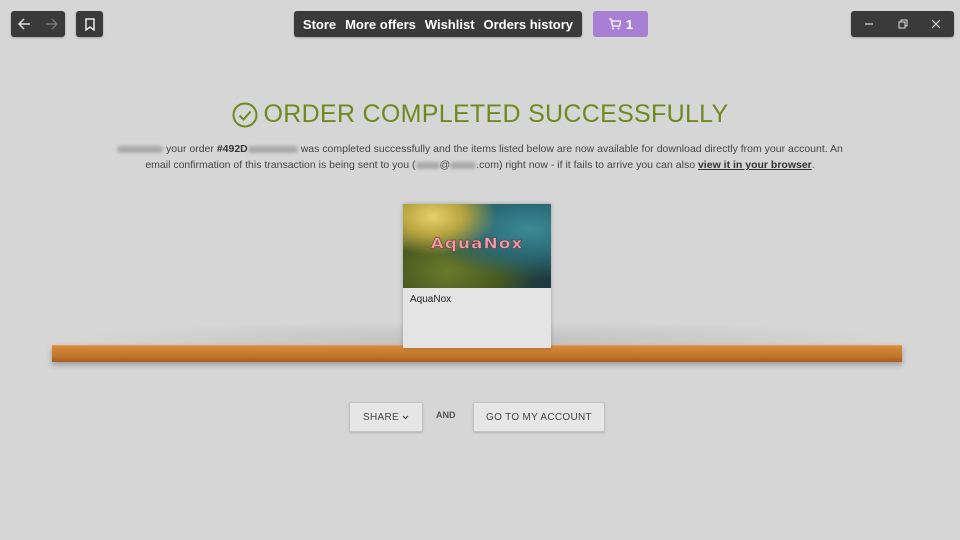 This screenshot has width=960, height=540. What do you see at coordinates (431, 299) in the screenshot?
I see `product-title: AquaNox` at bounding box center [431, 299].